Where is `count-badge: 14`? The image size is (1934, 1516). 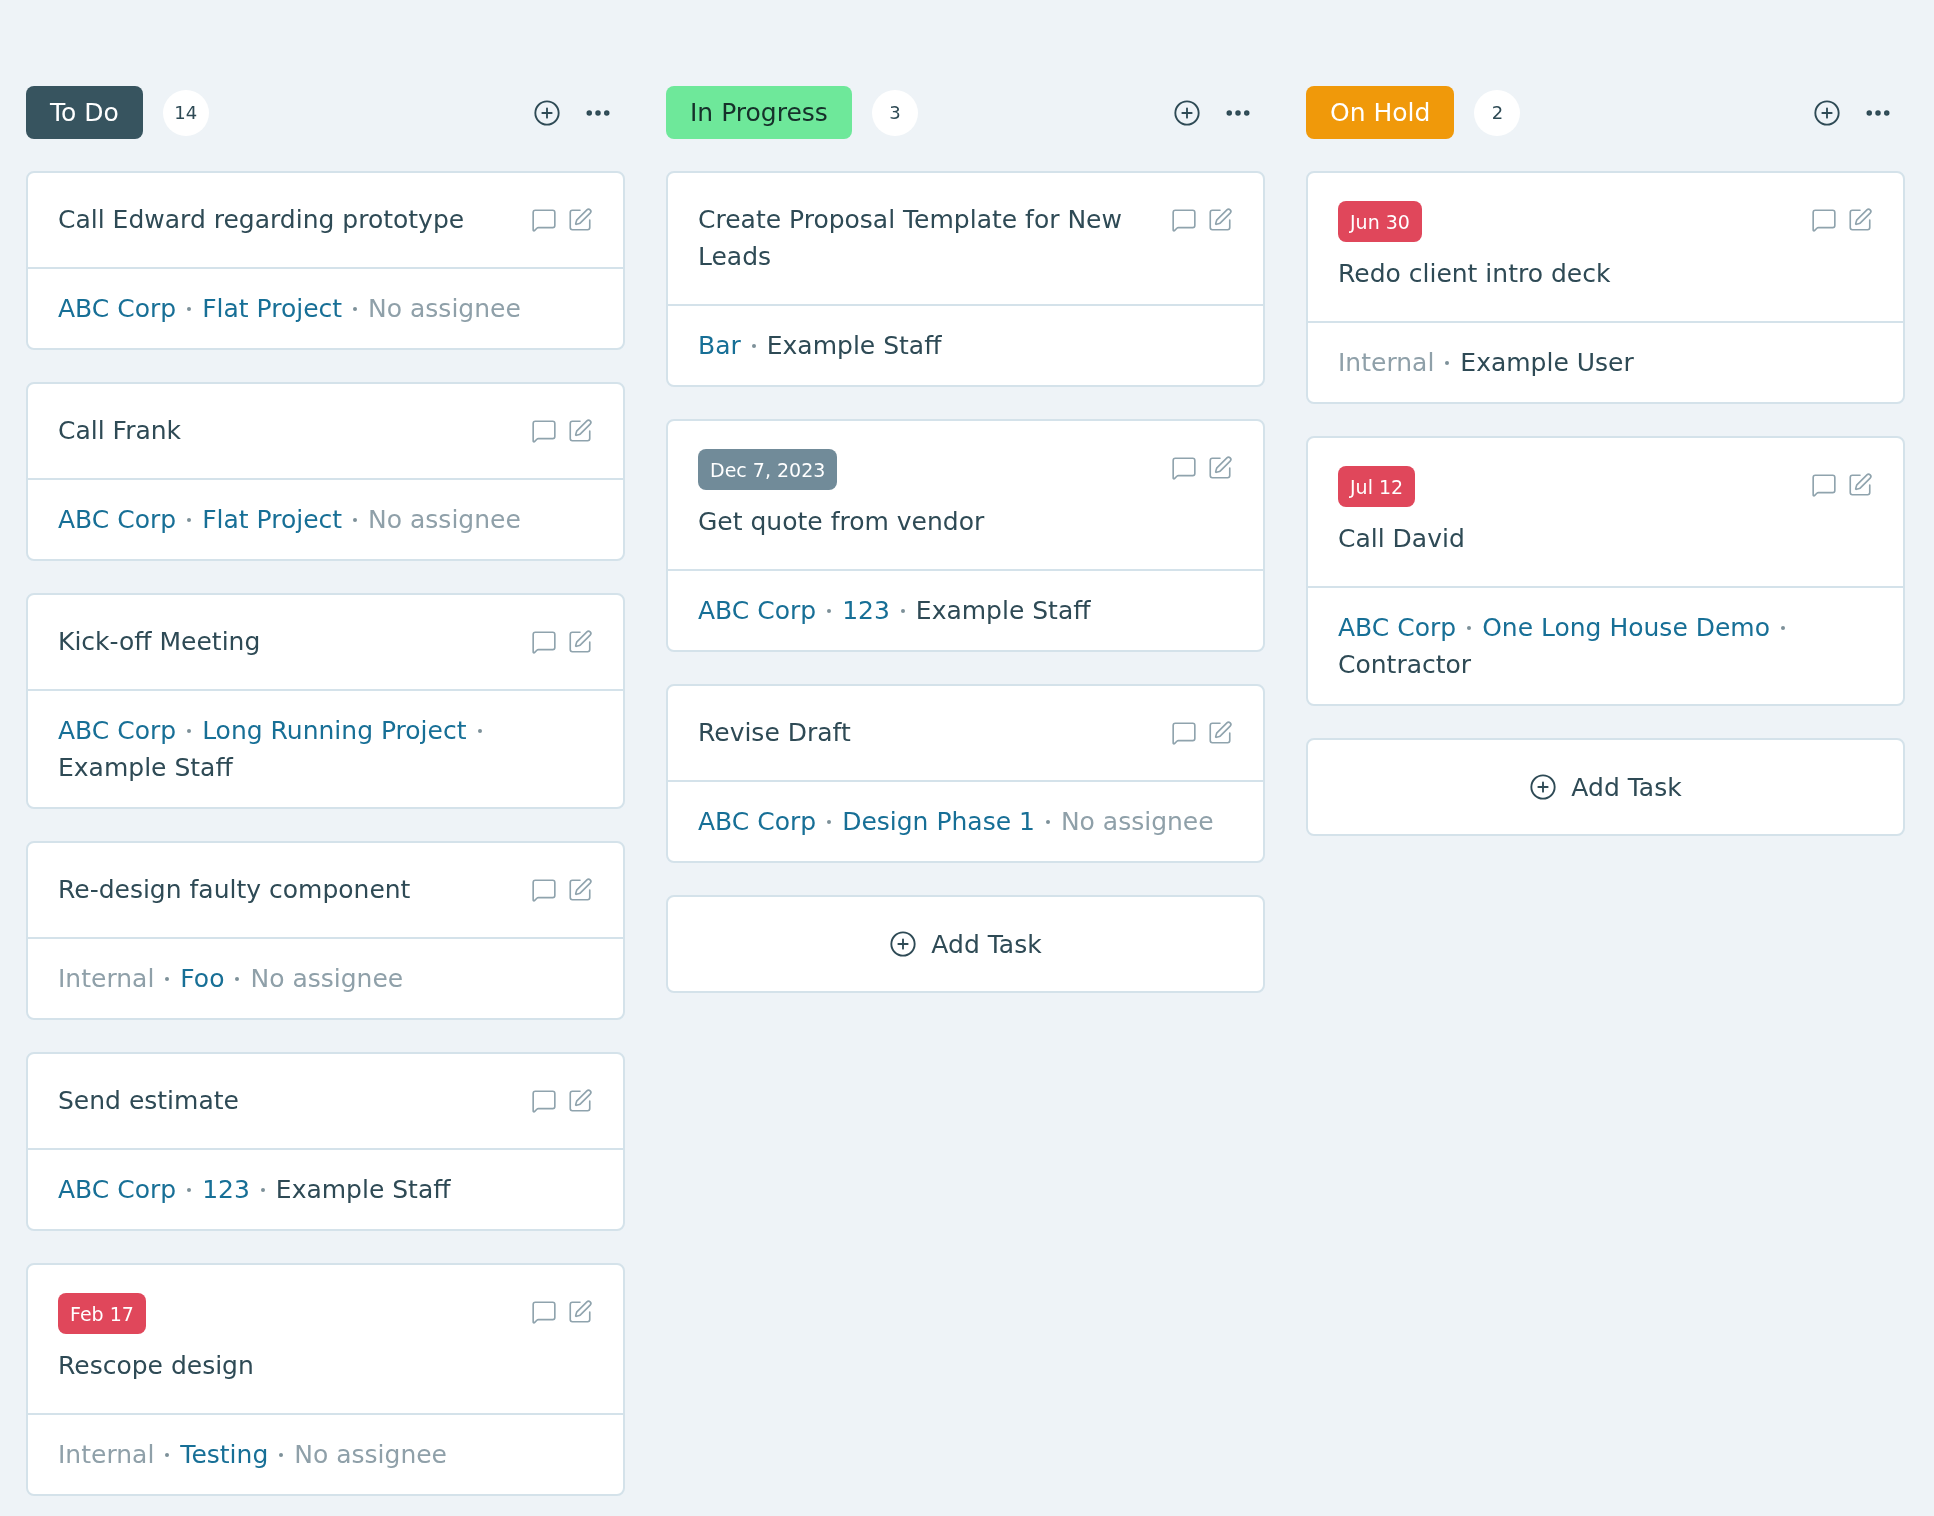
count-badge: 14 is located at coordinates (185, 112).